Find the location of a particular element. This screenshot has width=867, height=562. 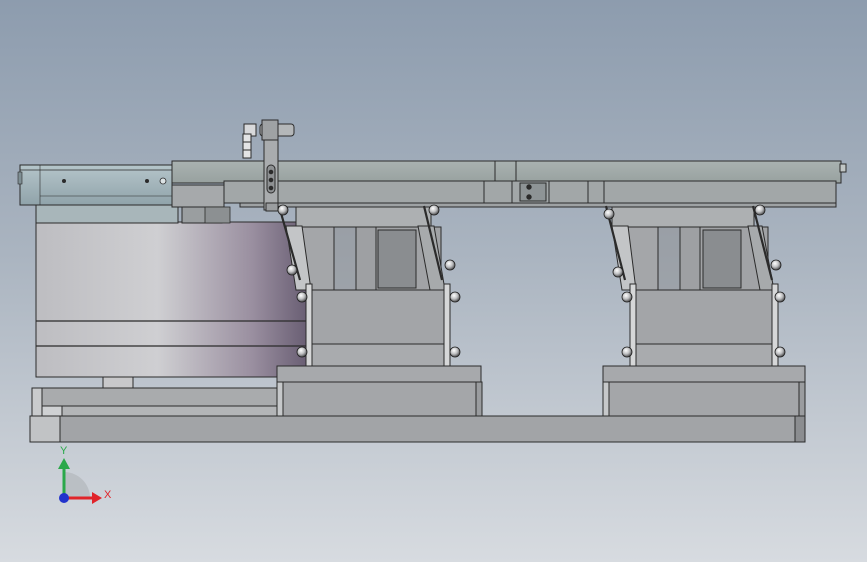

axis-triad is located at coordinates (80, 481).